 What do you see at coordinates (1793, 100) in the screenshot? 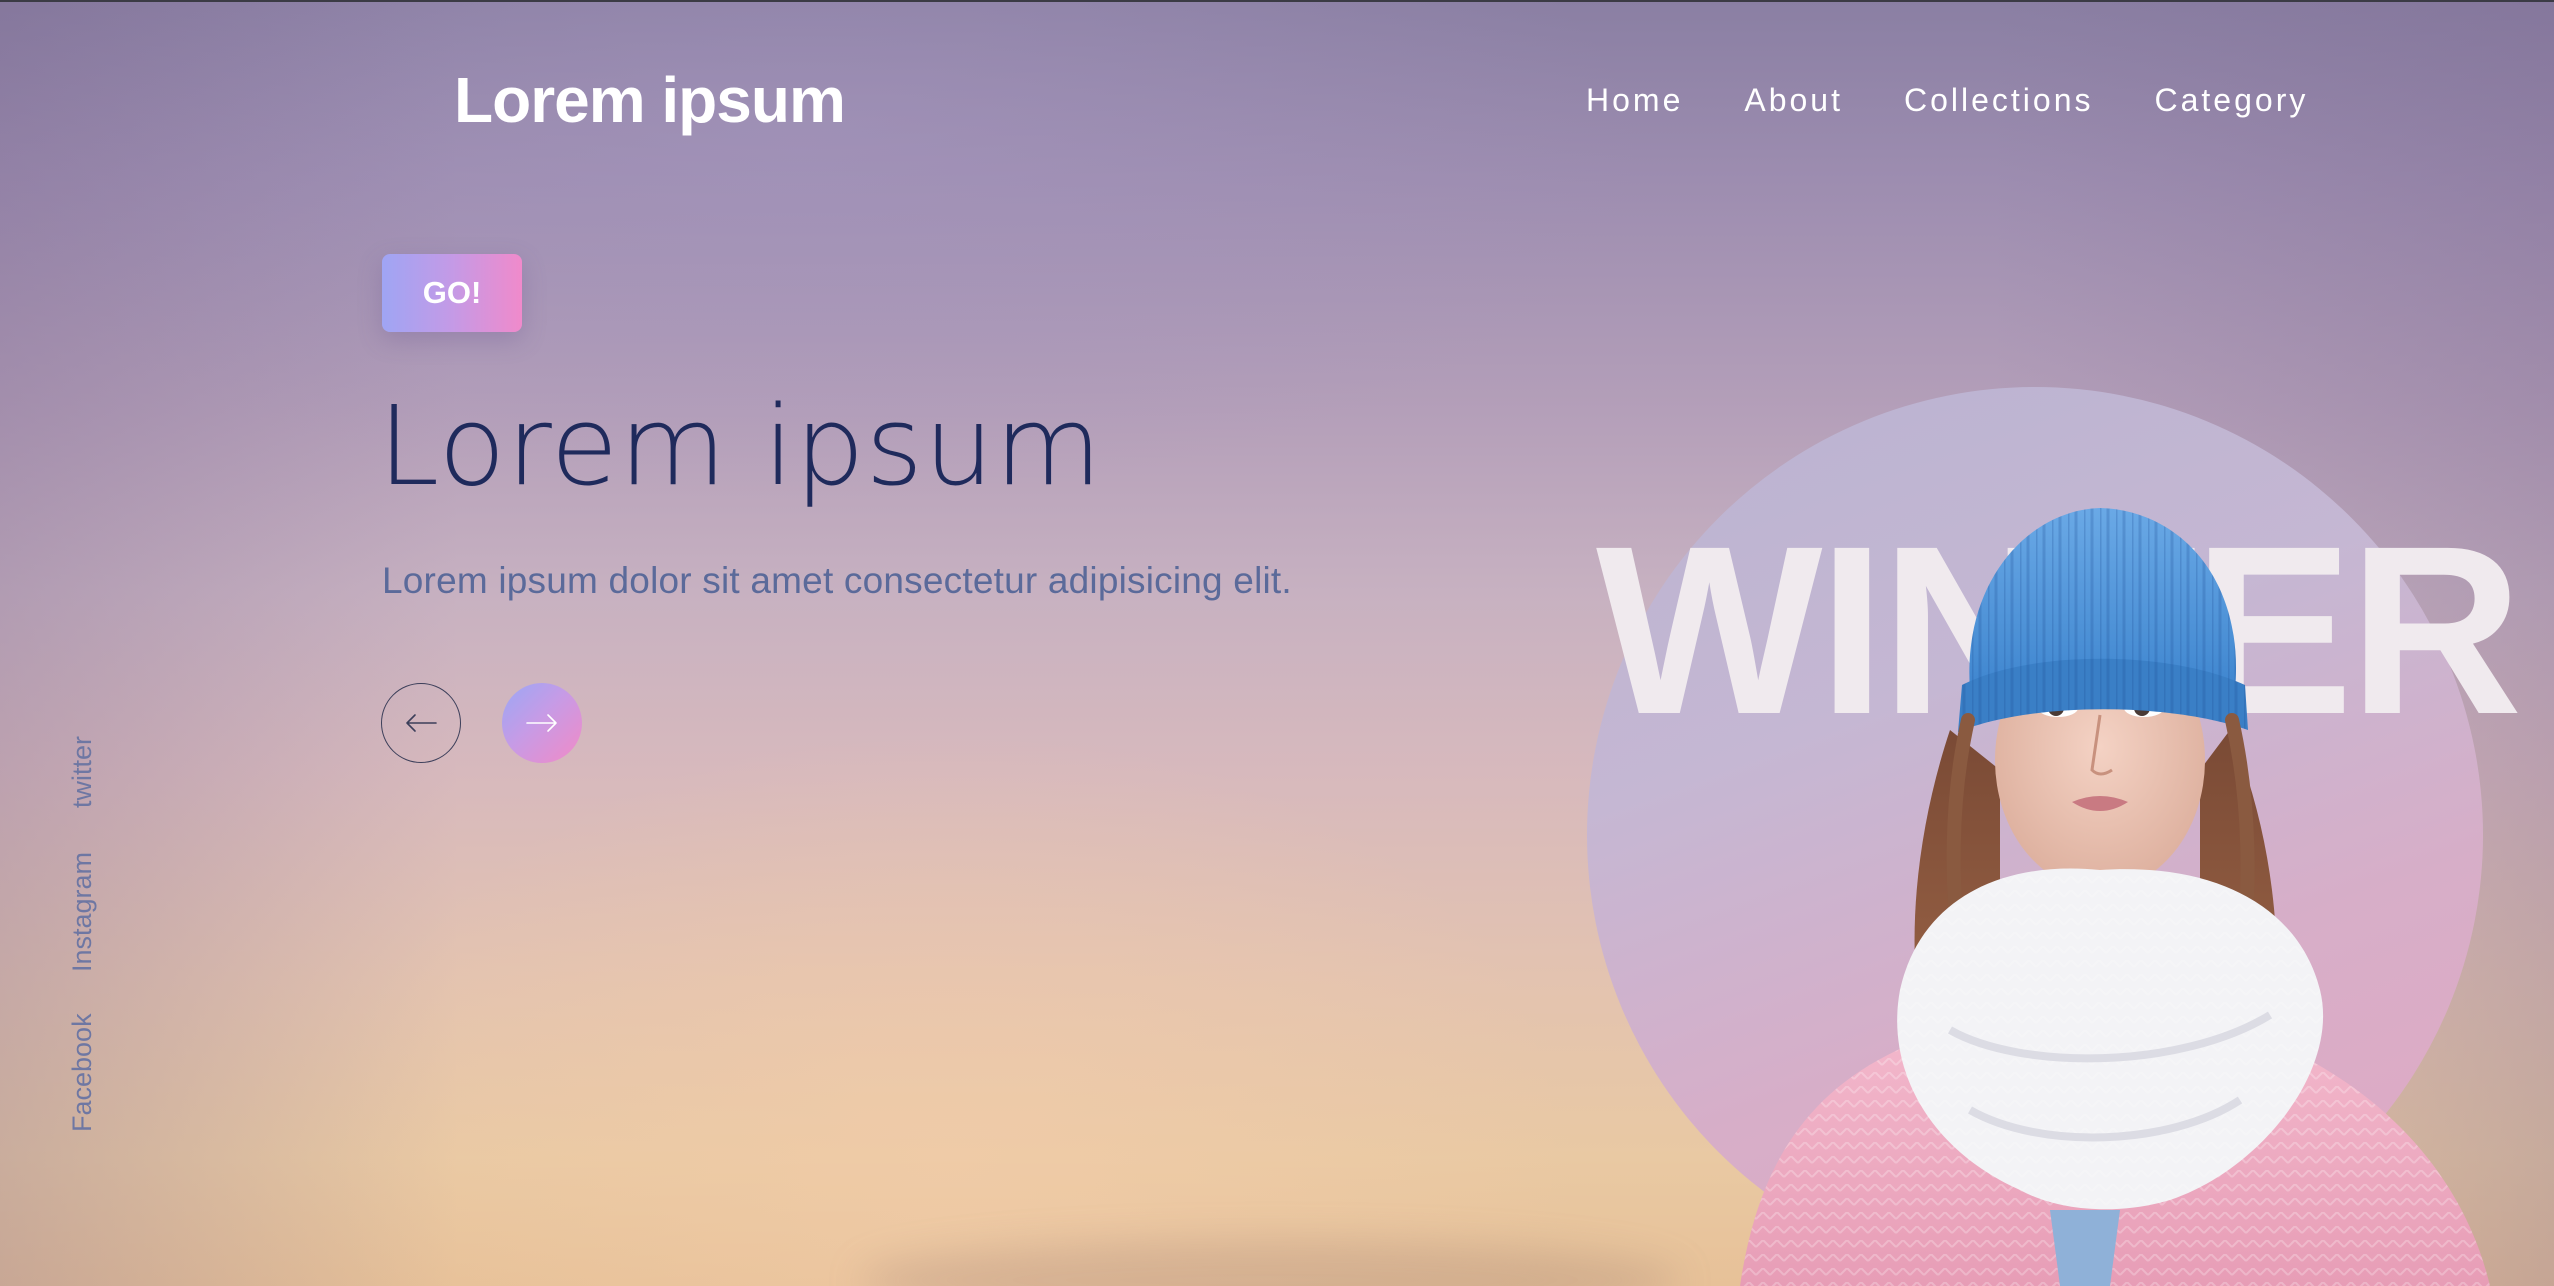
I see `nav-about: About` at bounding box center [1793, 100].